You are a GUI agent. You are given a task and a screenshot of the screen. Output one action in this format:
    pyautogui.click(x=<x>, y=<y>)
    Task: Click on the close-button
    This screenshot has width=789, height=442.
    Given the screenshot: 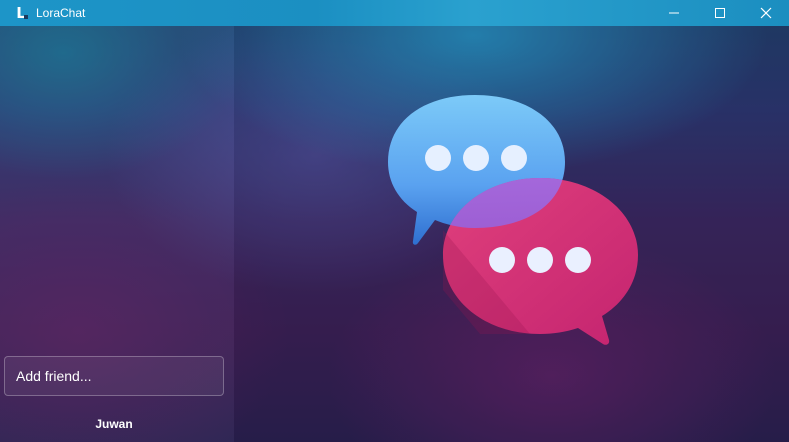 What is the action you would take?
    pyautogui.click(x=766, y=13)
    